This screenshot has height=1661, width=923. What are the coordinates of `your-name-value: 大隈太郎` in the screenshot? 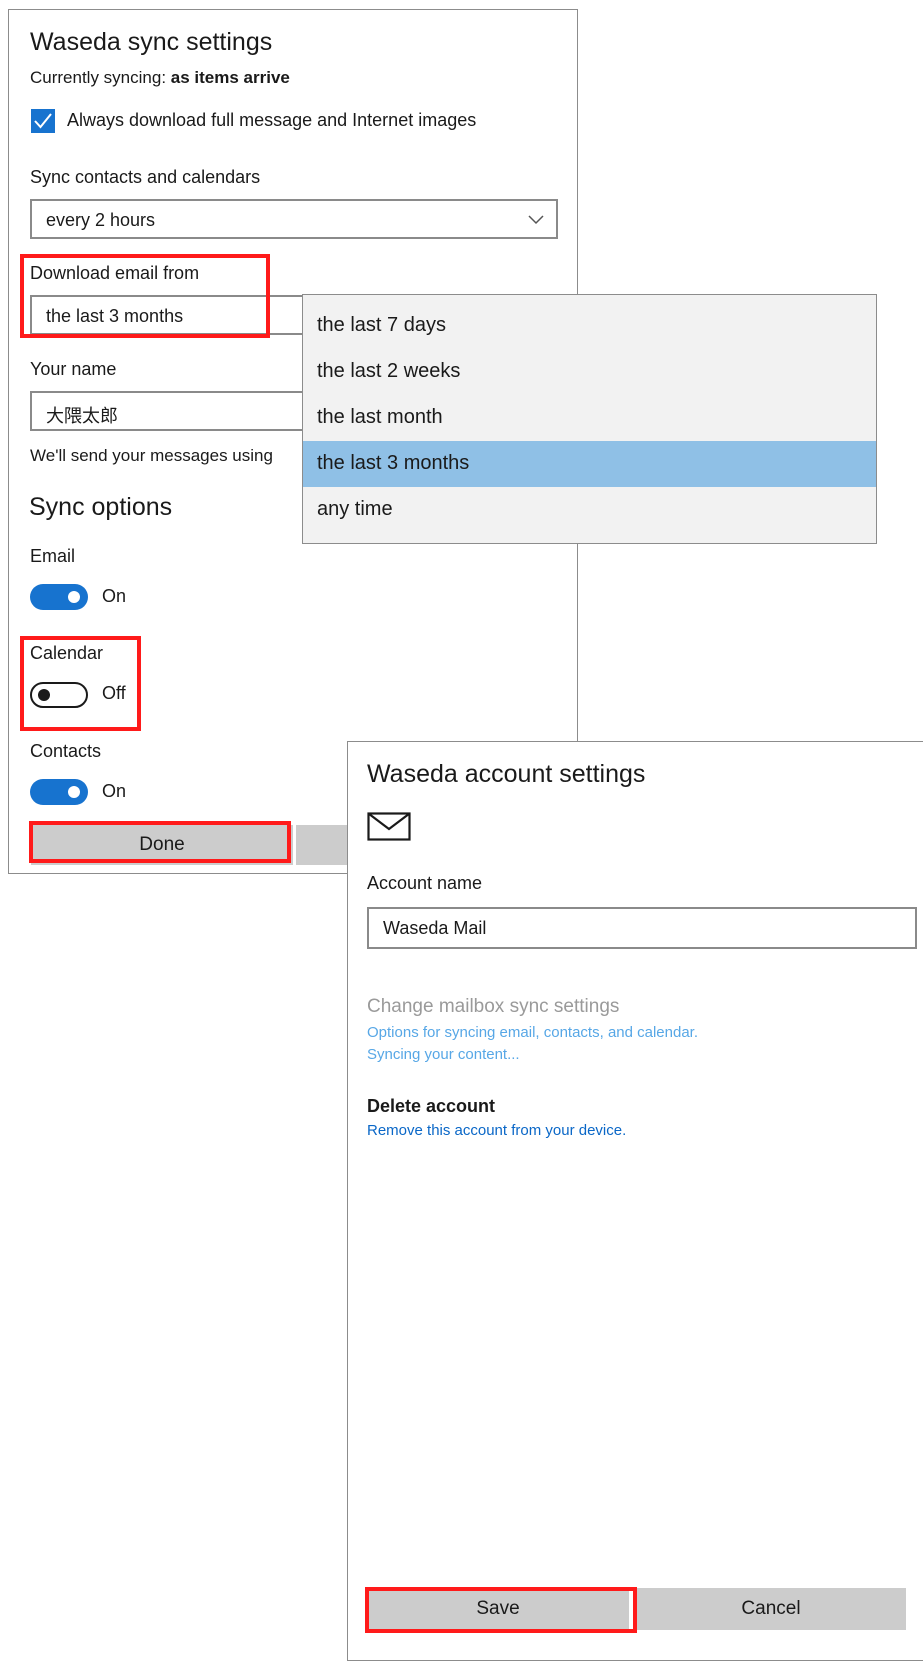 It's located at (82, 416).